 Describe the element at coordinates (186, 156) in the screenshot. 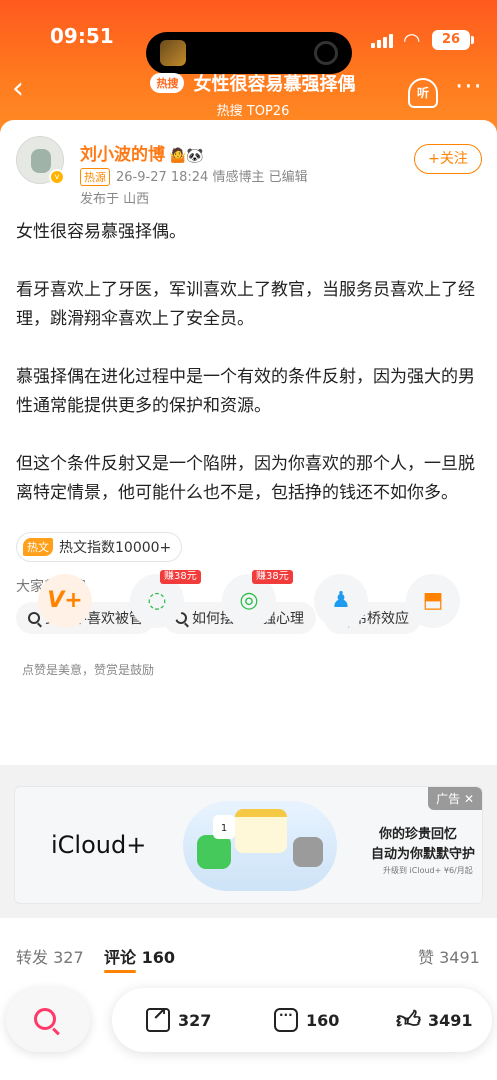

I see `author-emoji: 🤷🐼` at that location.